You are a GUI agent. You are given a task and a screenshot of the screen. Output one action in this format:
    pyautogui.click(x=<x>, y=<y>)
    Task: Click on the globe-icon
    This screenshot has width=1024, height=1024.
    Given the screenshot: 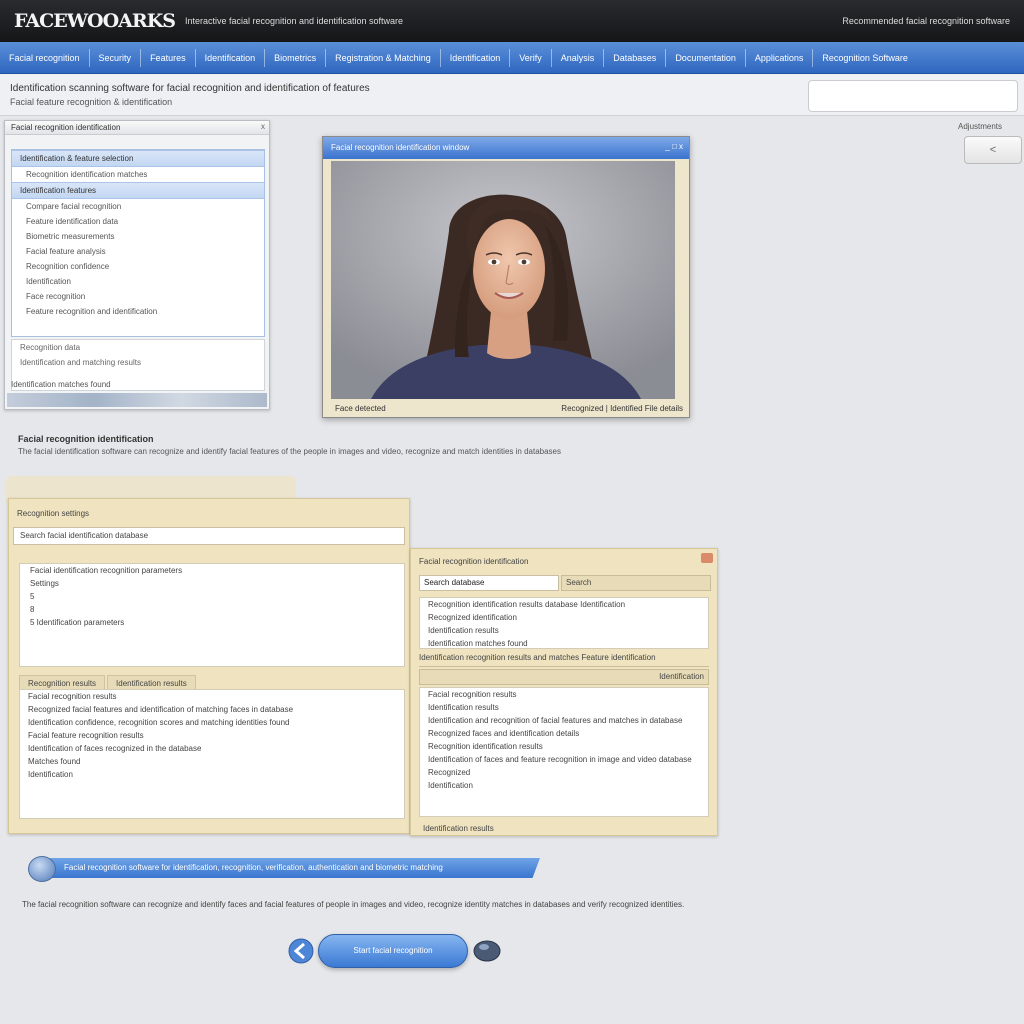 What is the action you would take?
    pyautogui.click(x=42, y=869)
    